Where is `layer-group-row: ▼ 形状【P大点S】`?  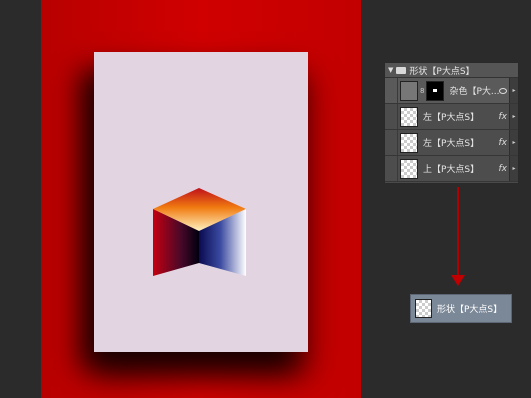 layer-group-row: ▼ 形状【P大点S】 is located at coordinates (451, 70).